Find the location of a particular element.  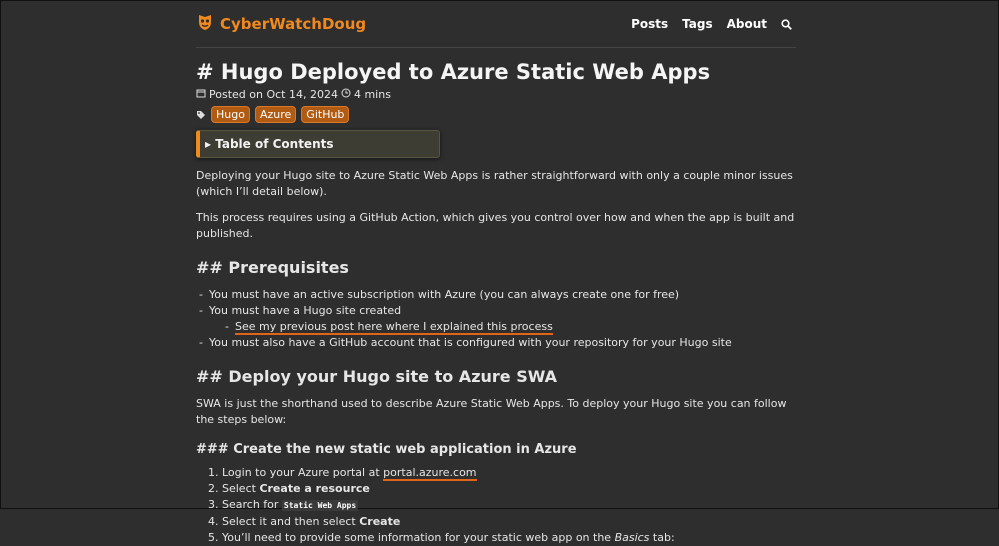

heading-deploy: ## Deploy your Hugo site to Azure SWA is located at coordinates (377, 376).